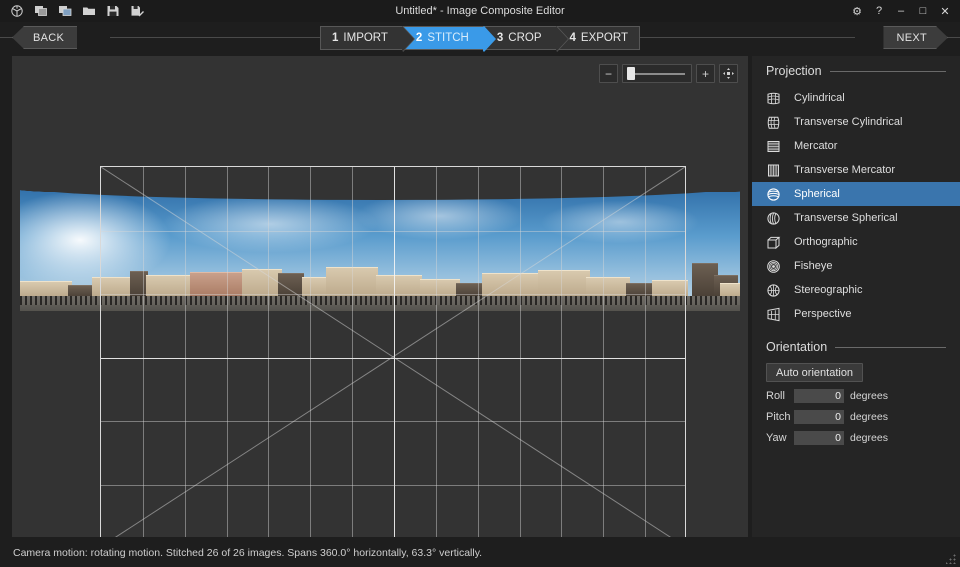 The height and width of the screenshot is (567, 960). I want to click on orientation-section-header: Orientation, so click(856, 347).